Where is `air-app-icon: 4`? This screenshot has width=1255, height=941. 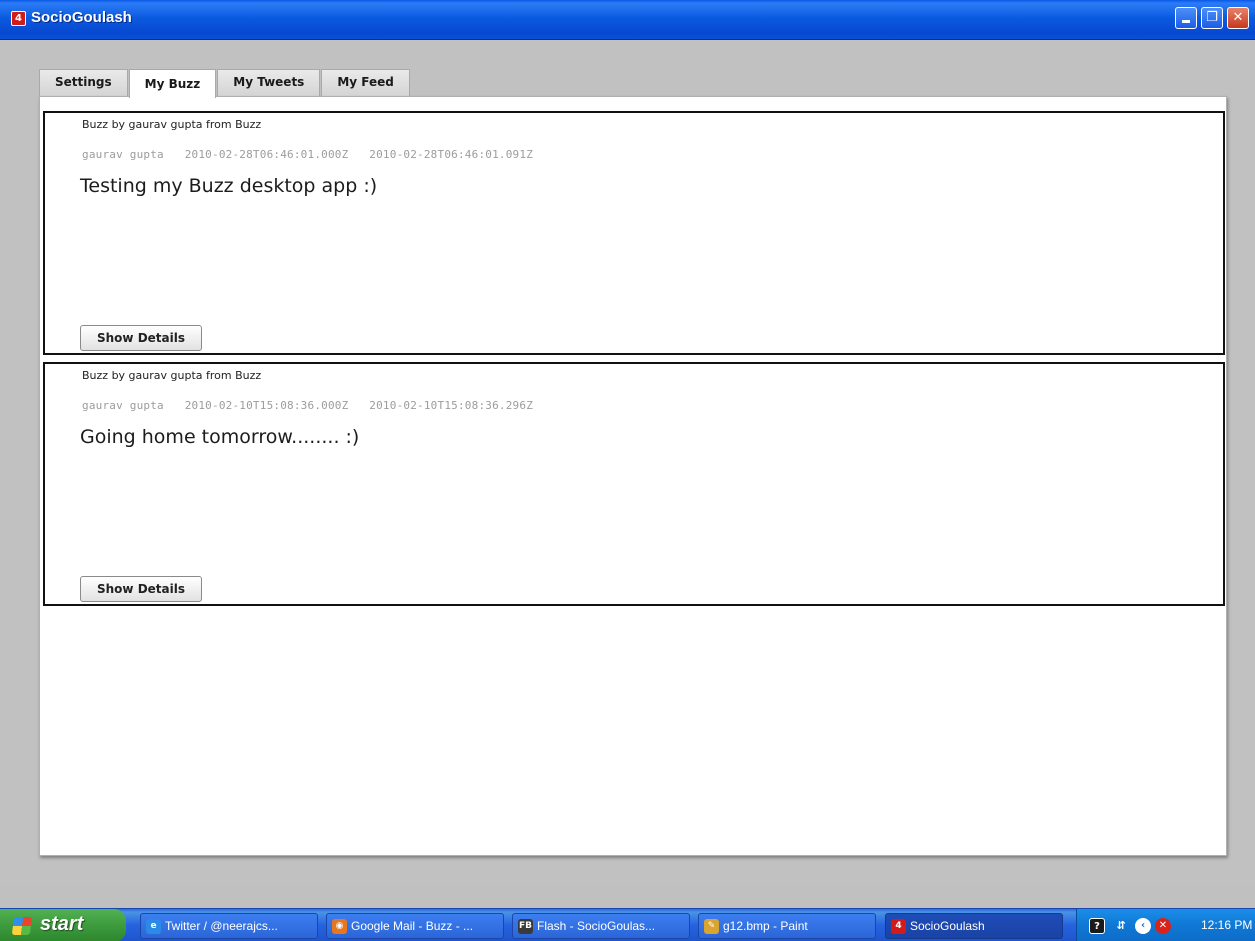
air-app-icon: 4 is located at coordinates (898, 926).